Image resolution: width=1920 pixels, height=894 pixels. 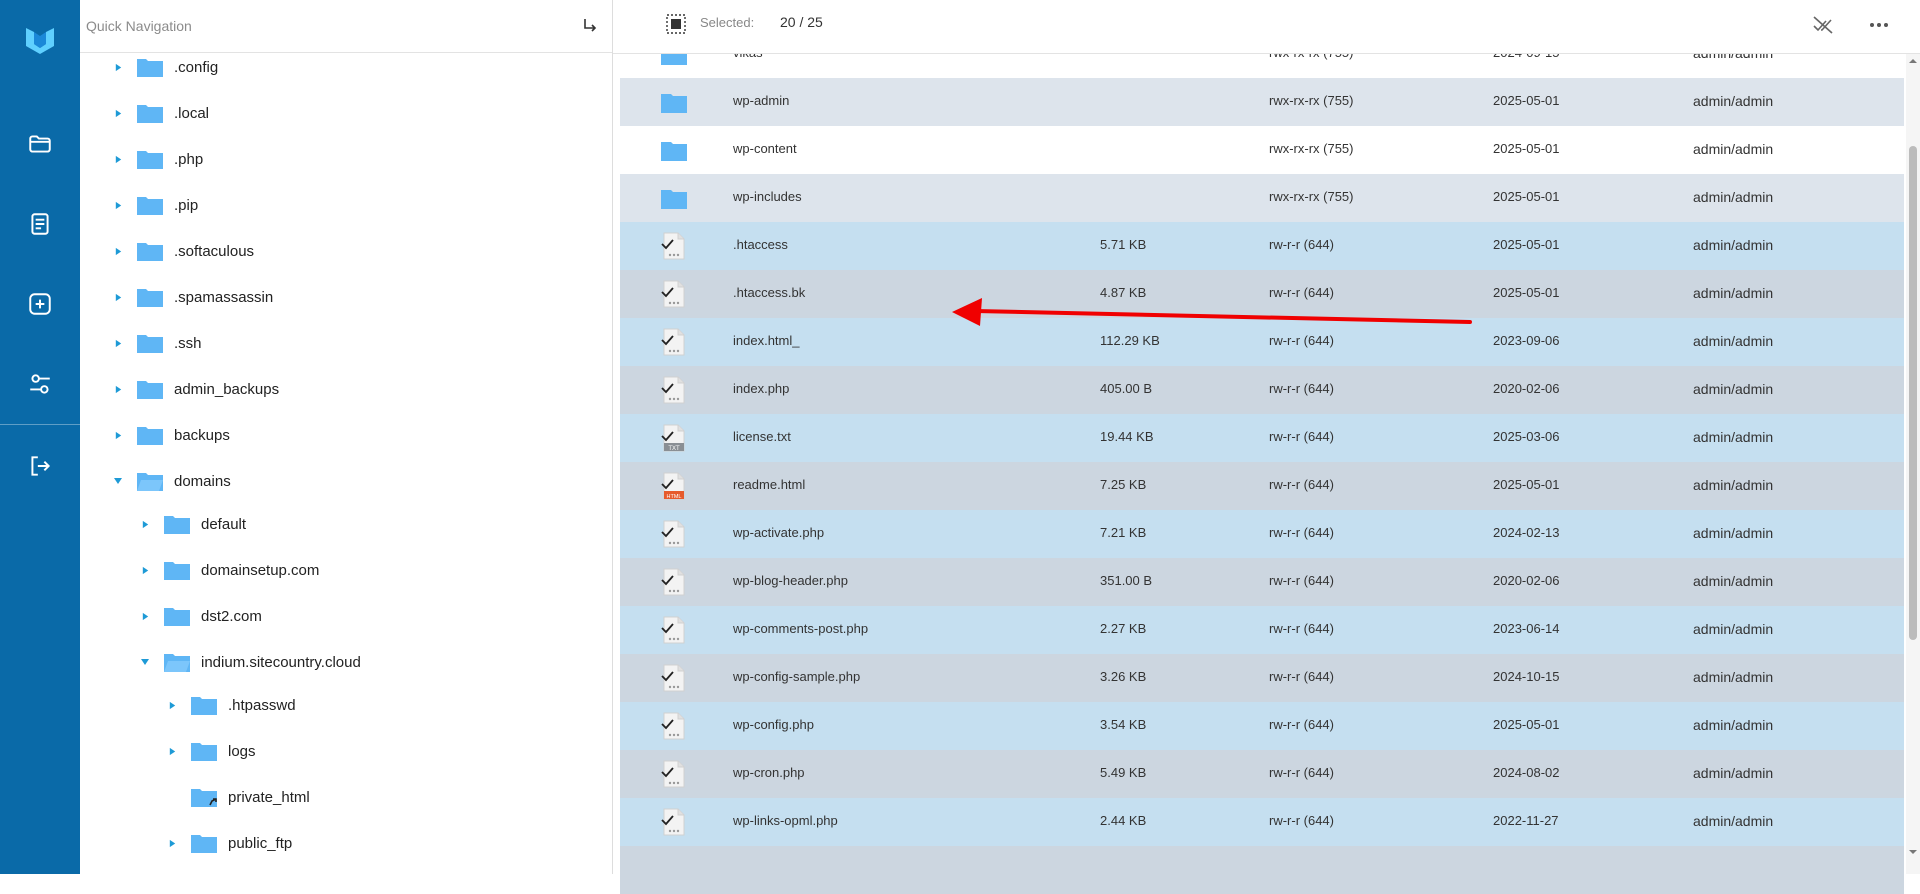 What do you see at coordinates (171, 481) in the screenshot?
I see `tree-item: domains` at bounding box center [171, 481].